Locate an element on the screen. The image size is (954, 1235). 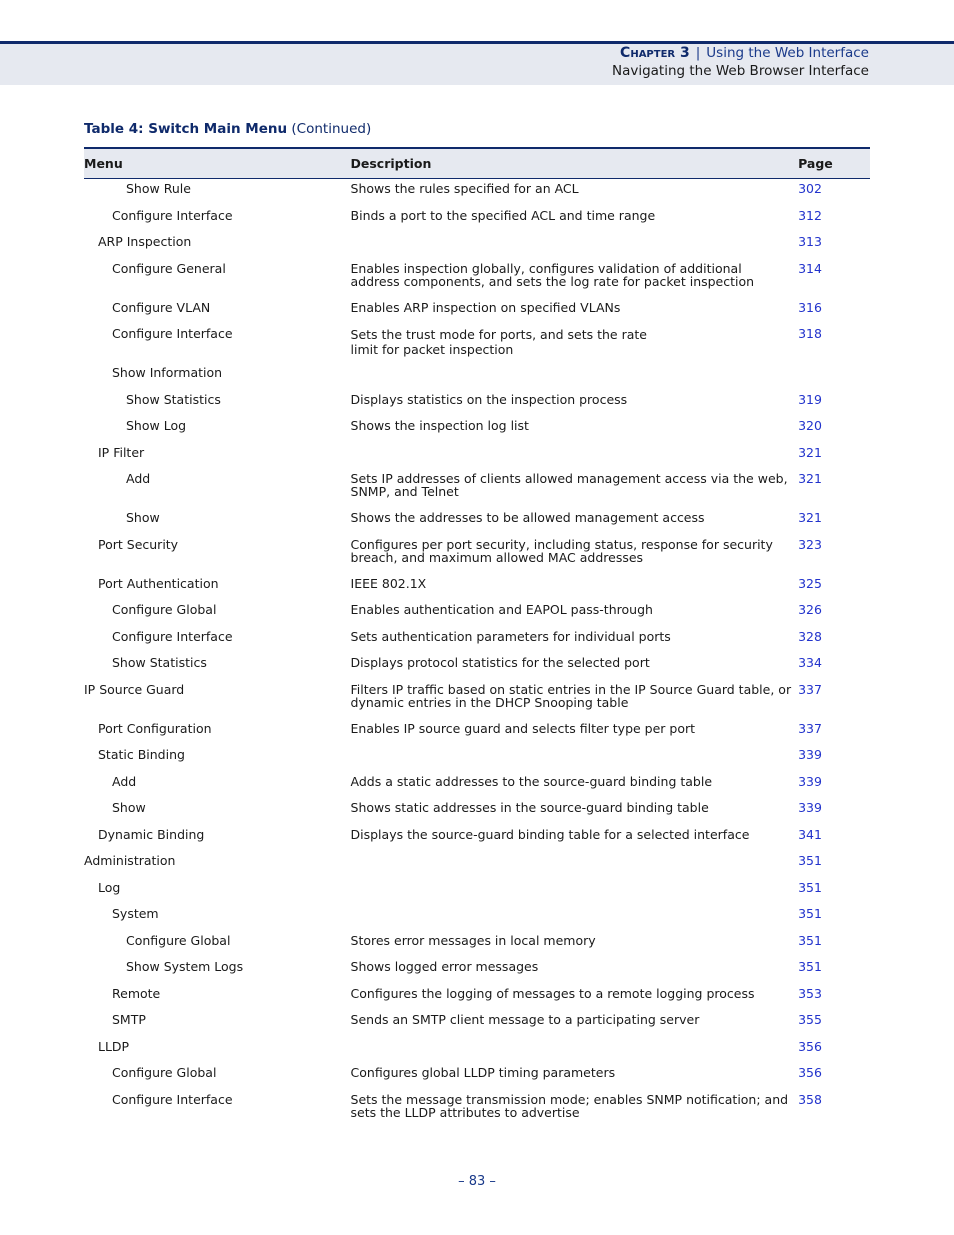
table-row: Show Information is located at coordinates (477, 376).